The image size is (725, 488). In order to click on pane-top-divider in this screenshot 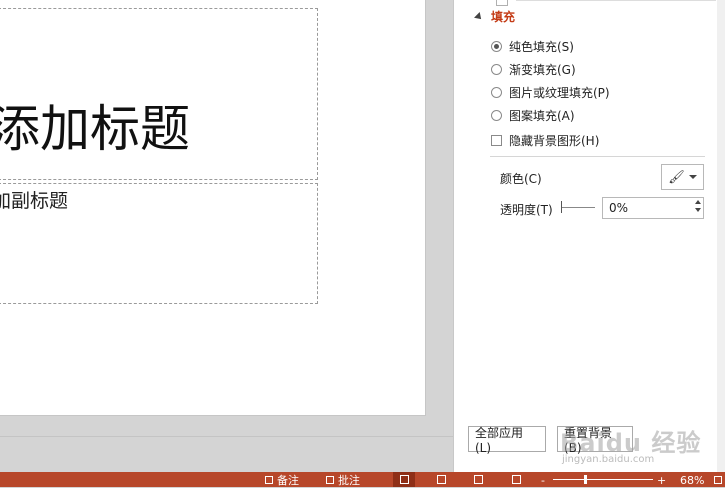, I will do `click(616, 0)`.